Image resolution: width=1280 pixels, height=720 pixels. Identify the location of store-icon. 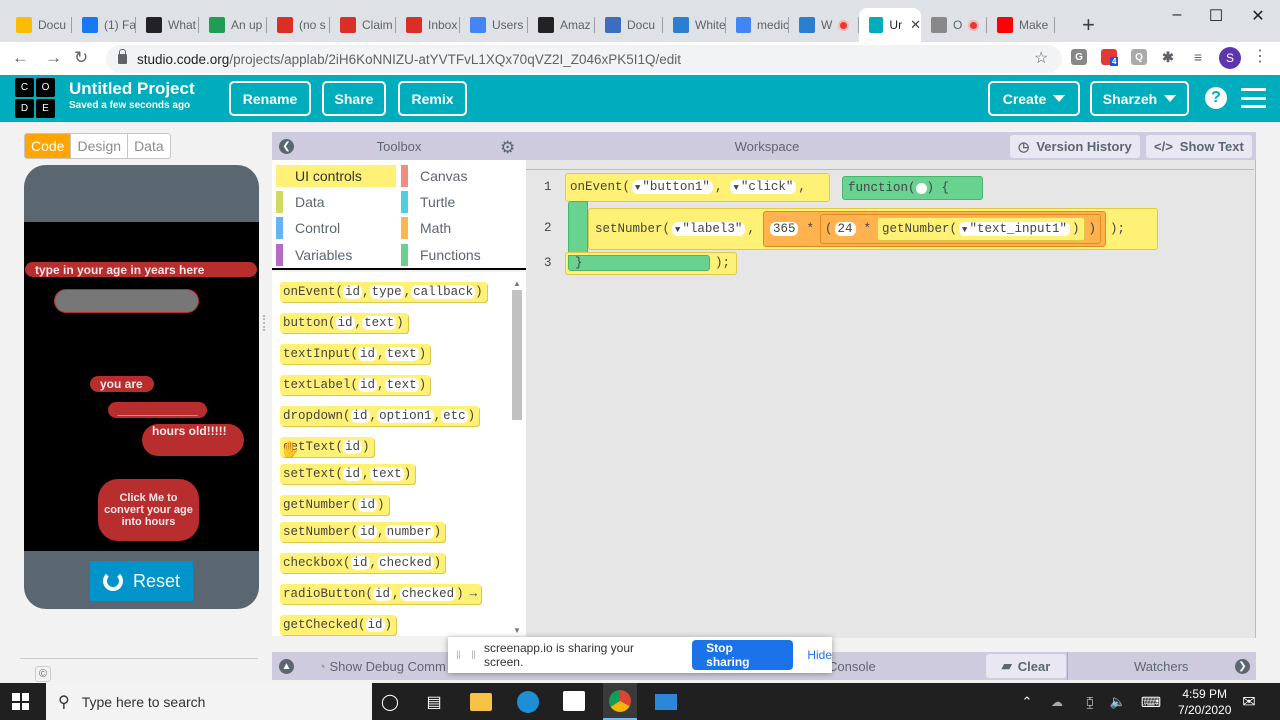
(574, 701).